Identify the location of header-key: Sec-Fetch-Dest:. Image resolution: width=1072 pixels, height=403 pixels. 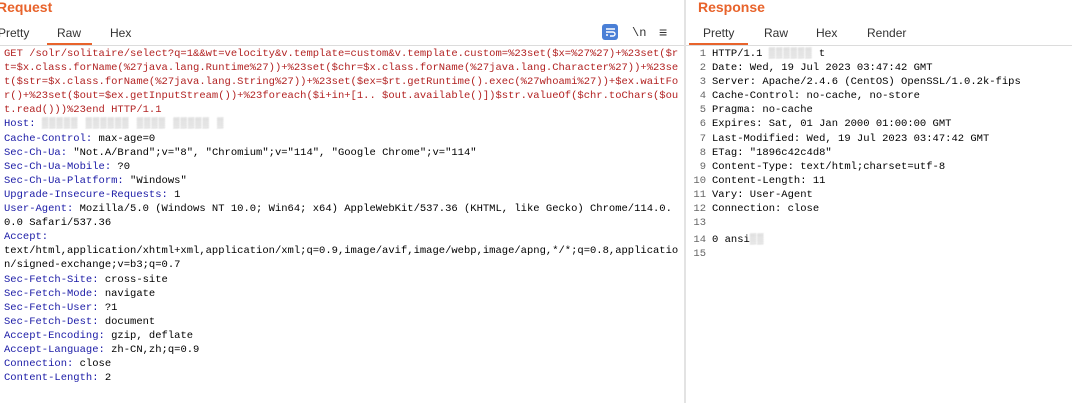
(51, 321).